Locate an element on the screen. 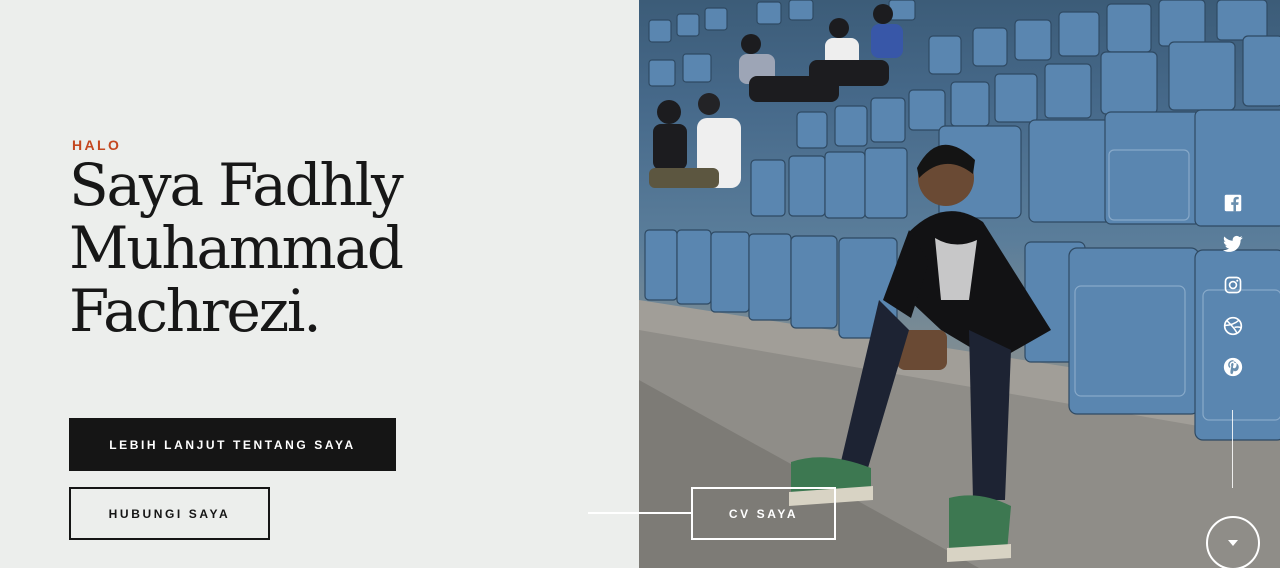  cv-connector-line is located at coordinates (639, 513).